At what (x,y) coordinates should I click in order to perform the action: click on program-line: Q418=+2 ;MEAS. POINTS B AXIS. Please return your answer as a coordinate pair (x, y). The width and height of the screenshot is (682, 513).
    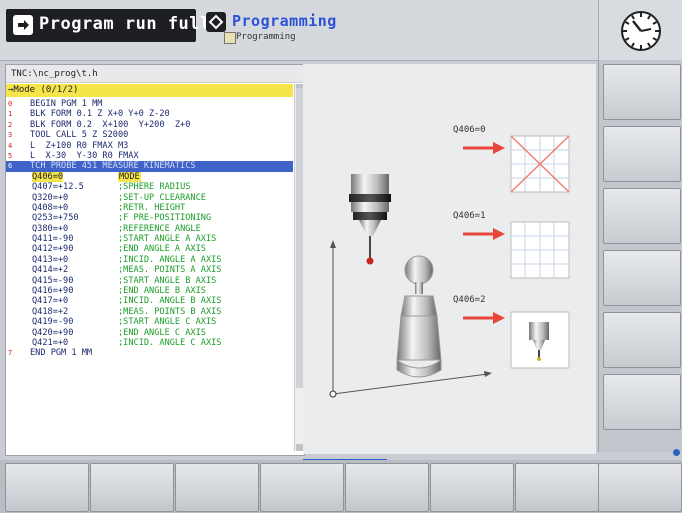
    Looking at the image, I should click on (149, 312).